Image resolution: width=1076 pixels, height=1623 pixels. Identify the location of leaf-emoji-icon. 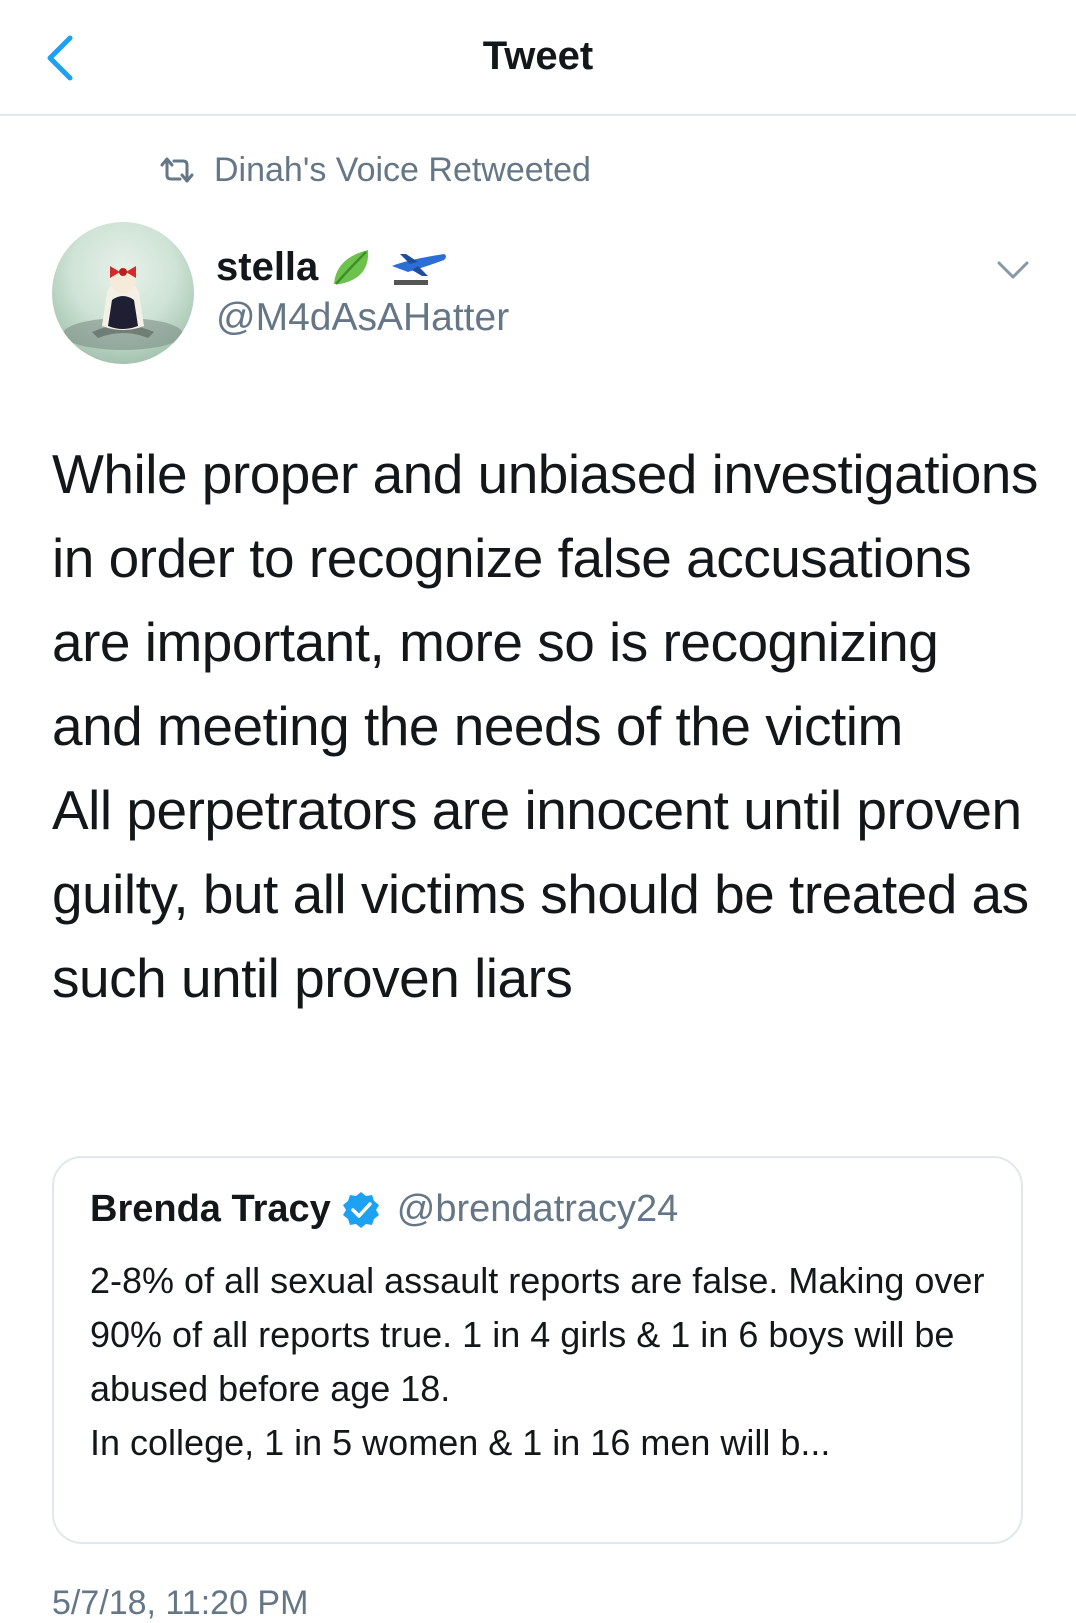
(351, 267).